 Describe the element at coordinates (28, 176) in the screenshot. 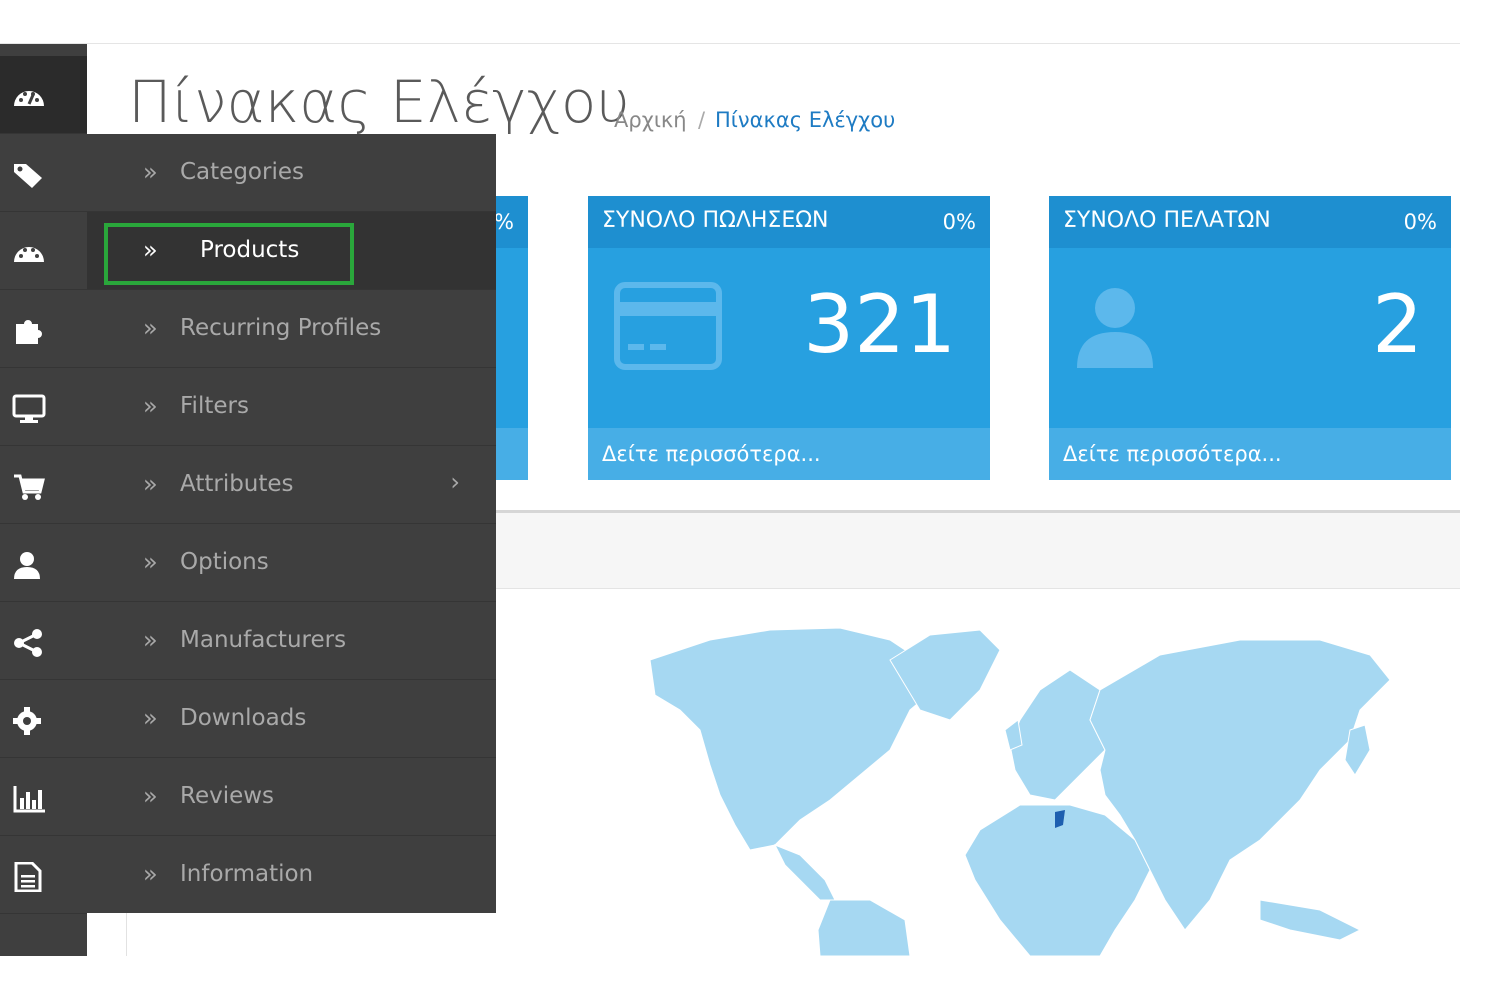

I see `tags-icon` at that location.